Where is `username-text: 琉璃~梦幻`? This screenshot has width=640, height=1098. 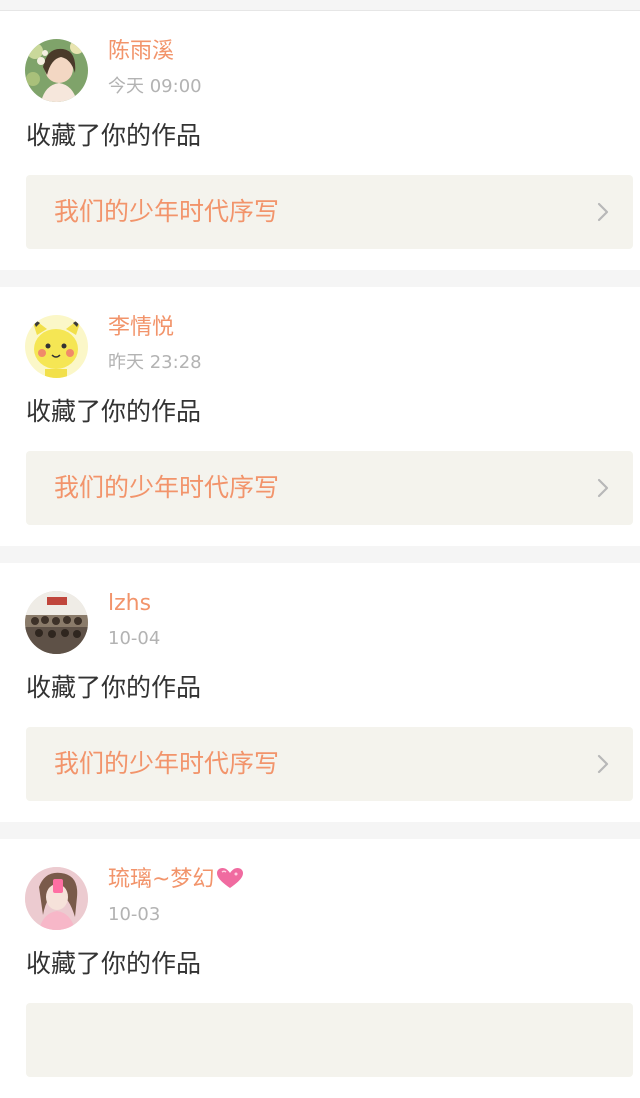 username-text: 琉璃~梦幻 is located at coordinates (161, 879).